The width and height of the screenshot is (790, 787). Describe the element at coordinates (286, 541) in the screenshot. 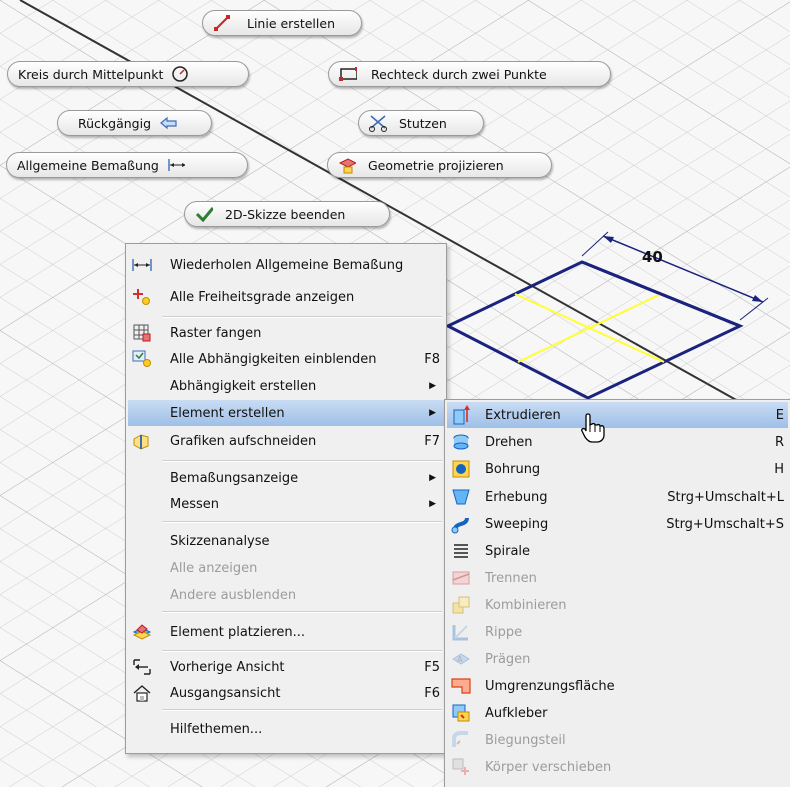

I see `menu-item-sketch-analysis: Skizzenanalyse` at that location.